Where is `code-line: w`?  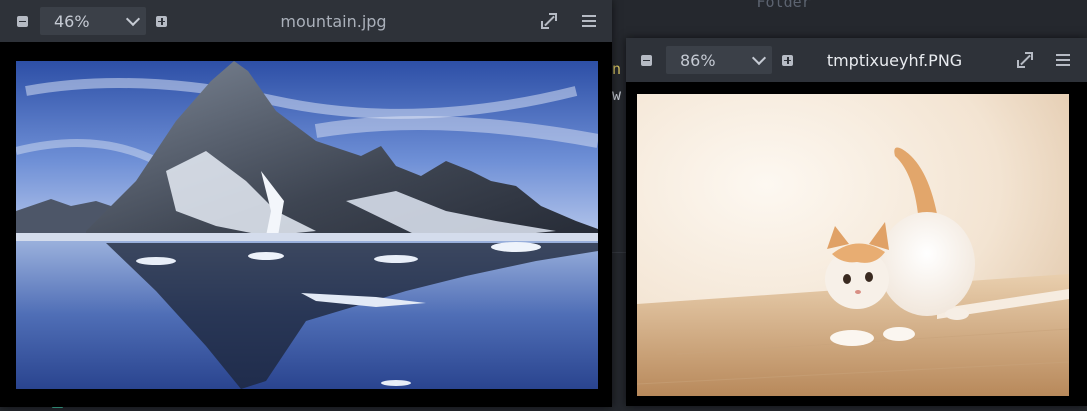 code-line: w is located at coordinates (617, 95).